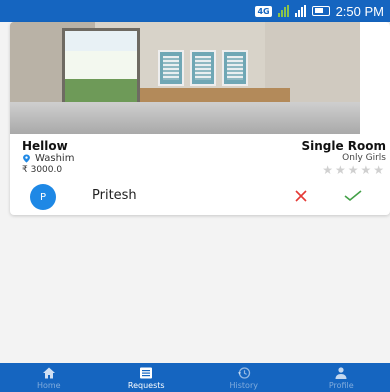 This screenshot has width=390, height=392. What do you see at coordinates (45, 146) in the screenshot?
I see `listing-title: Hellow` at bounding box center [45, 146].